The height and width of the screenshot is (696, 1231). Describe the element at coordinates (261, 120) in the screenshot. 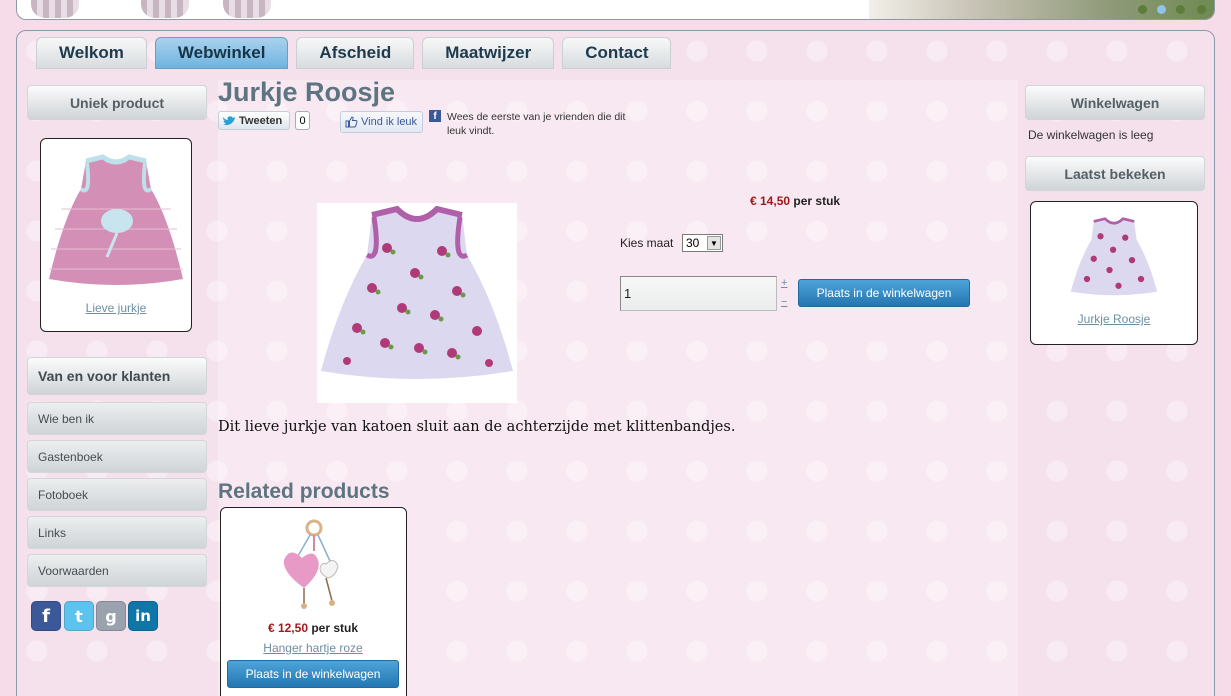

I see `tweet-label: Tweeten` at that location.